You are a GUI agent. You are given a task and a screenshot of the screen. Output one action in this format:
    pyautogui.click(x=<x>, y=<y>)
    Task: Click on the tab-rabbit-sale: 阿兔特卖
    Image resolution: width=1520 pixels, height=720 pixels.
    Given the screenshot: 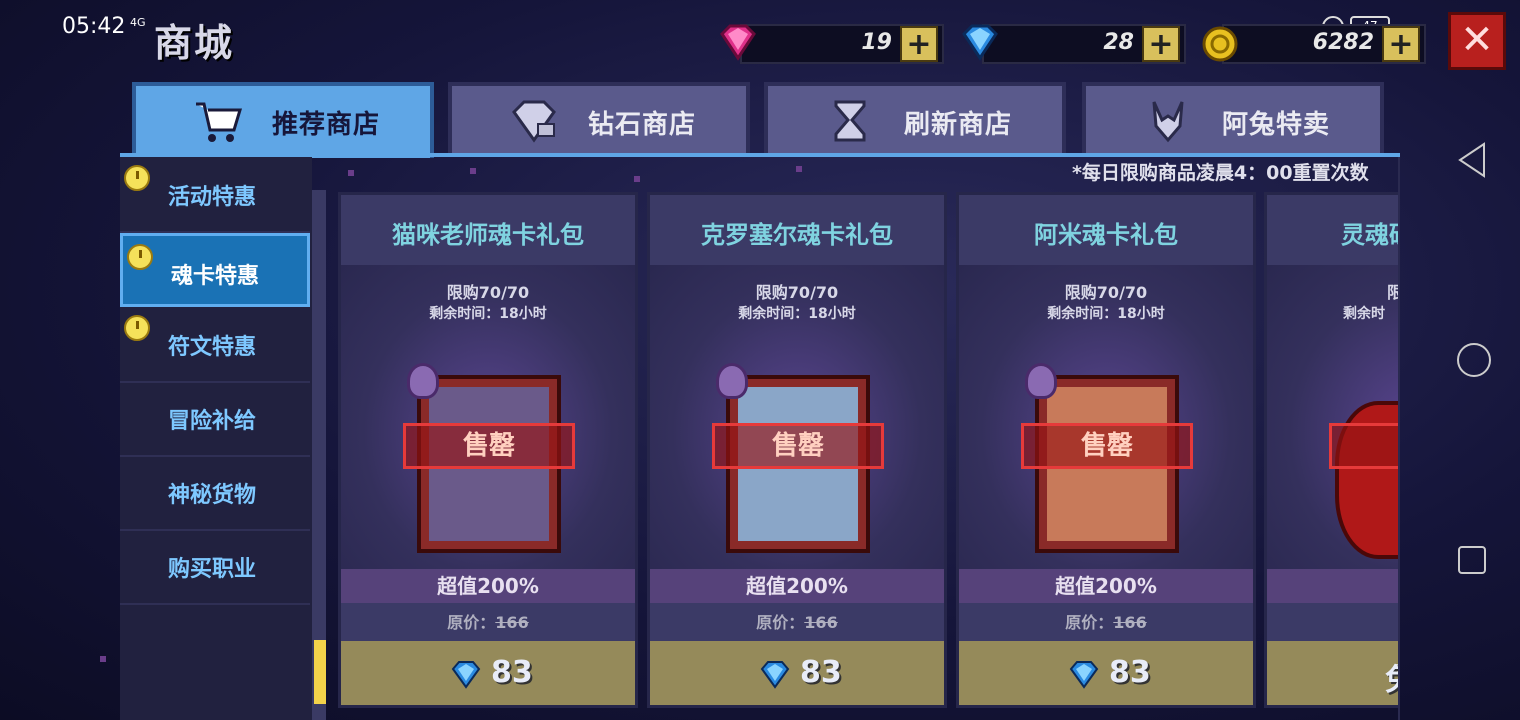 What is the action you would take?
    pyautogui.click(x=1233, y=118)
    